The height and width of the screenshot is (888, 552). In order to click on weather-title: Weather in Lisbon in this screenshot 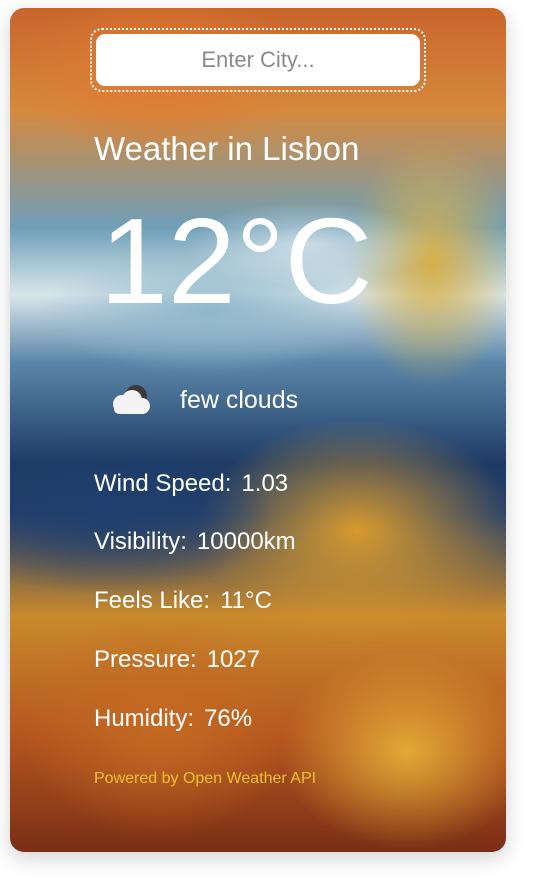, I will do `click(227, 148)`.